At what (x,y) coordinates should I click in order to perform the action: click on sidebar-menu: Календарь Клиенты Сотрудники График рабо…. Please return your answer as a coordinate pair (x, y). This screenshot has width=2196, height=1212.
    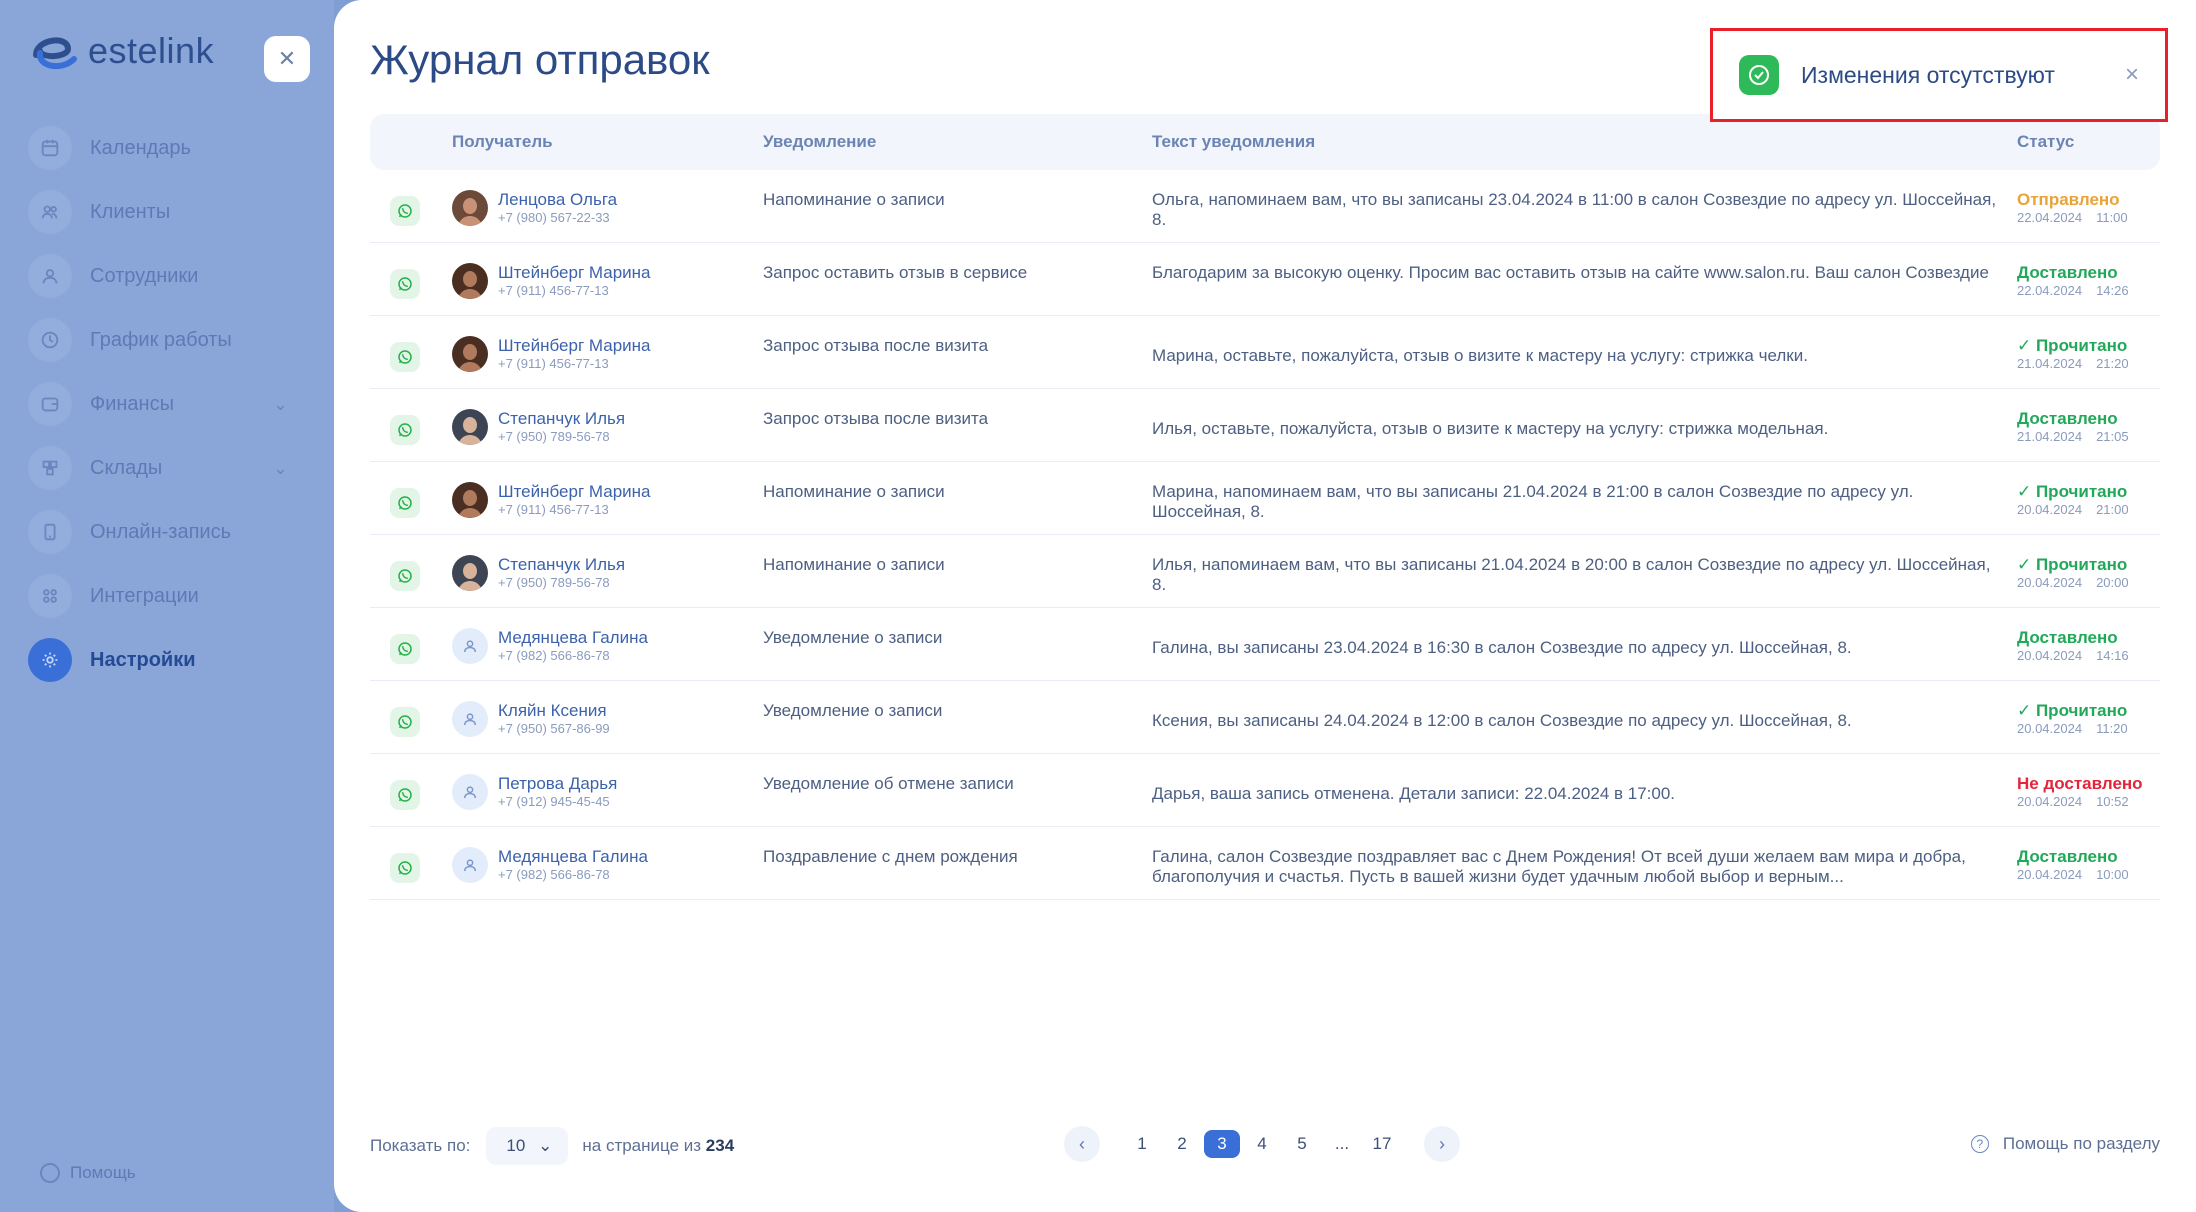
    Looking at the image, I should click on (158, 404).